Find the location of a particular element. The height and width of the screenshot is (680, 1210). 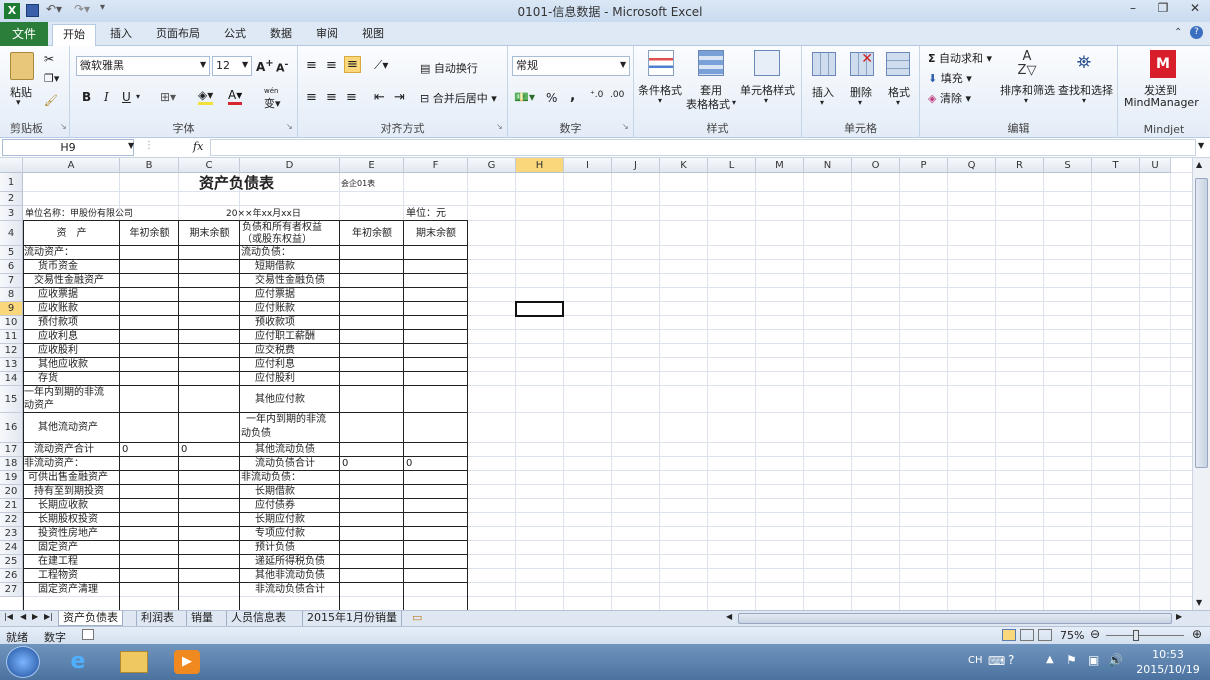

liability-item: 应付债券 is located at coordinates (275, 506).